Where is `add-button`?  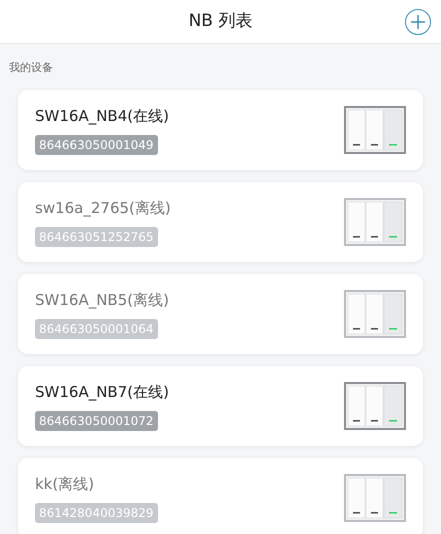 add-button is located at coordinates (418, 22).